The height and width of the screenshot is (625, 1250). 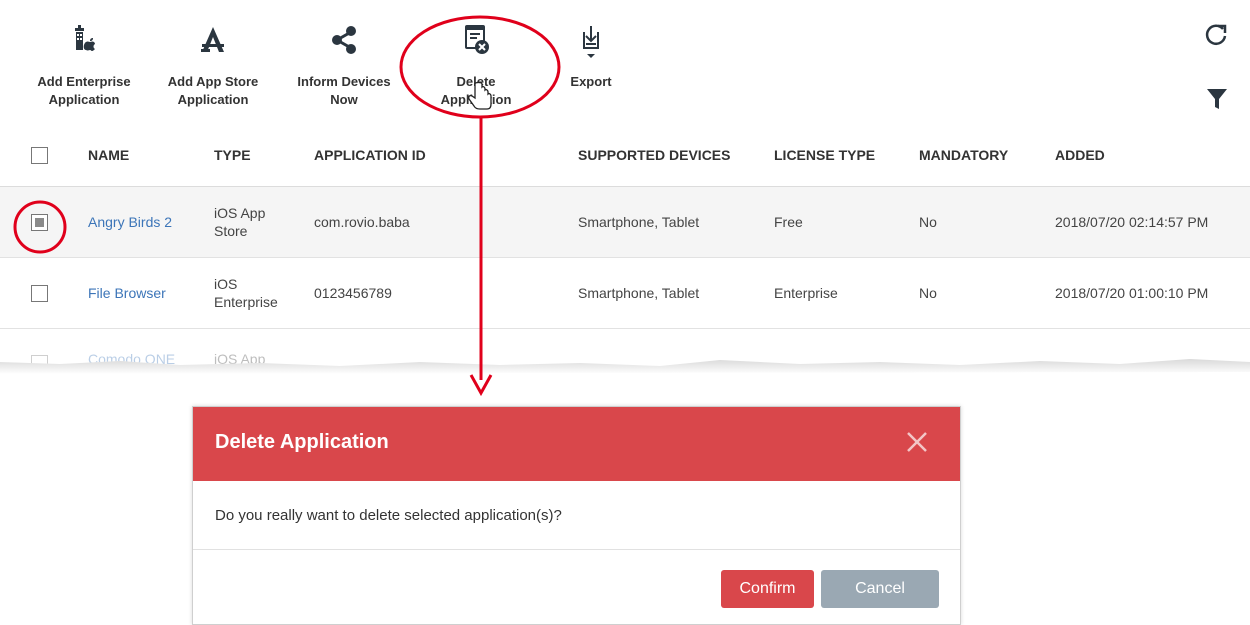 What do you see at coordinates (1216, 37) in the screenshot?
I see `refresh-icon` at bounding box center [1216, 37].